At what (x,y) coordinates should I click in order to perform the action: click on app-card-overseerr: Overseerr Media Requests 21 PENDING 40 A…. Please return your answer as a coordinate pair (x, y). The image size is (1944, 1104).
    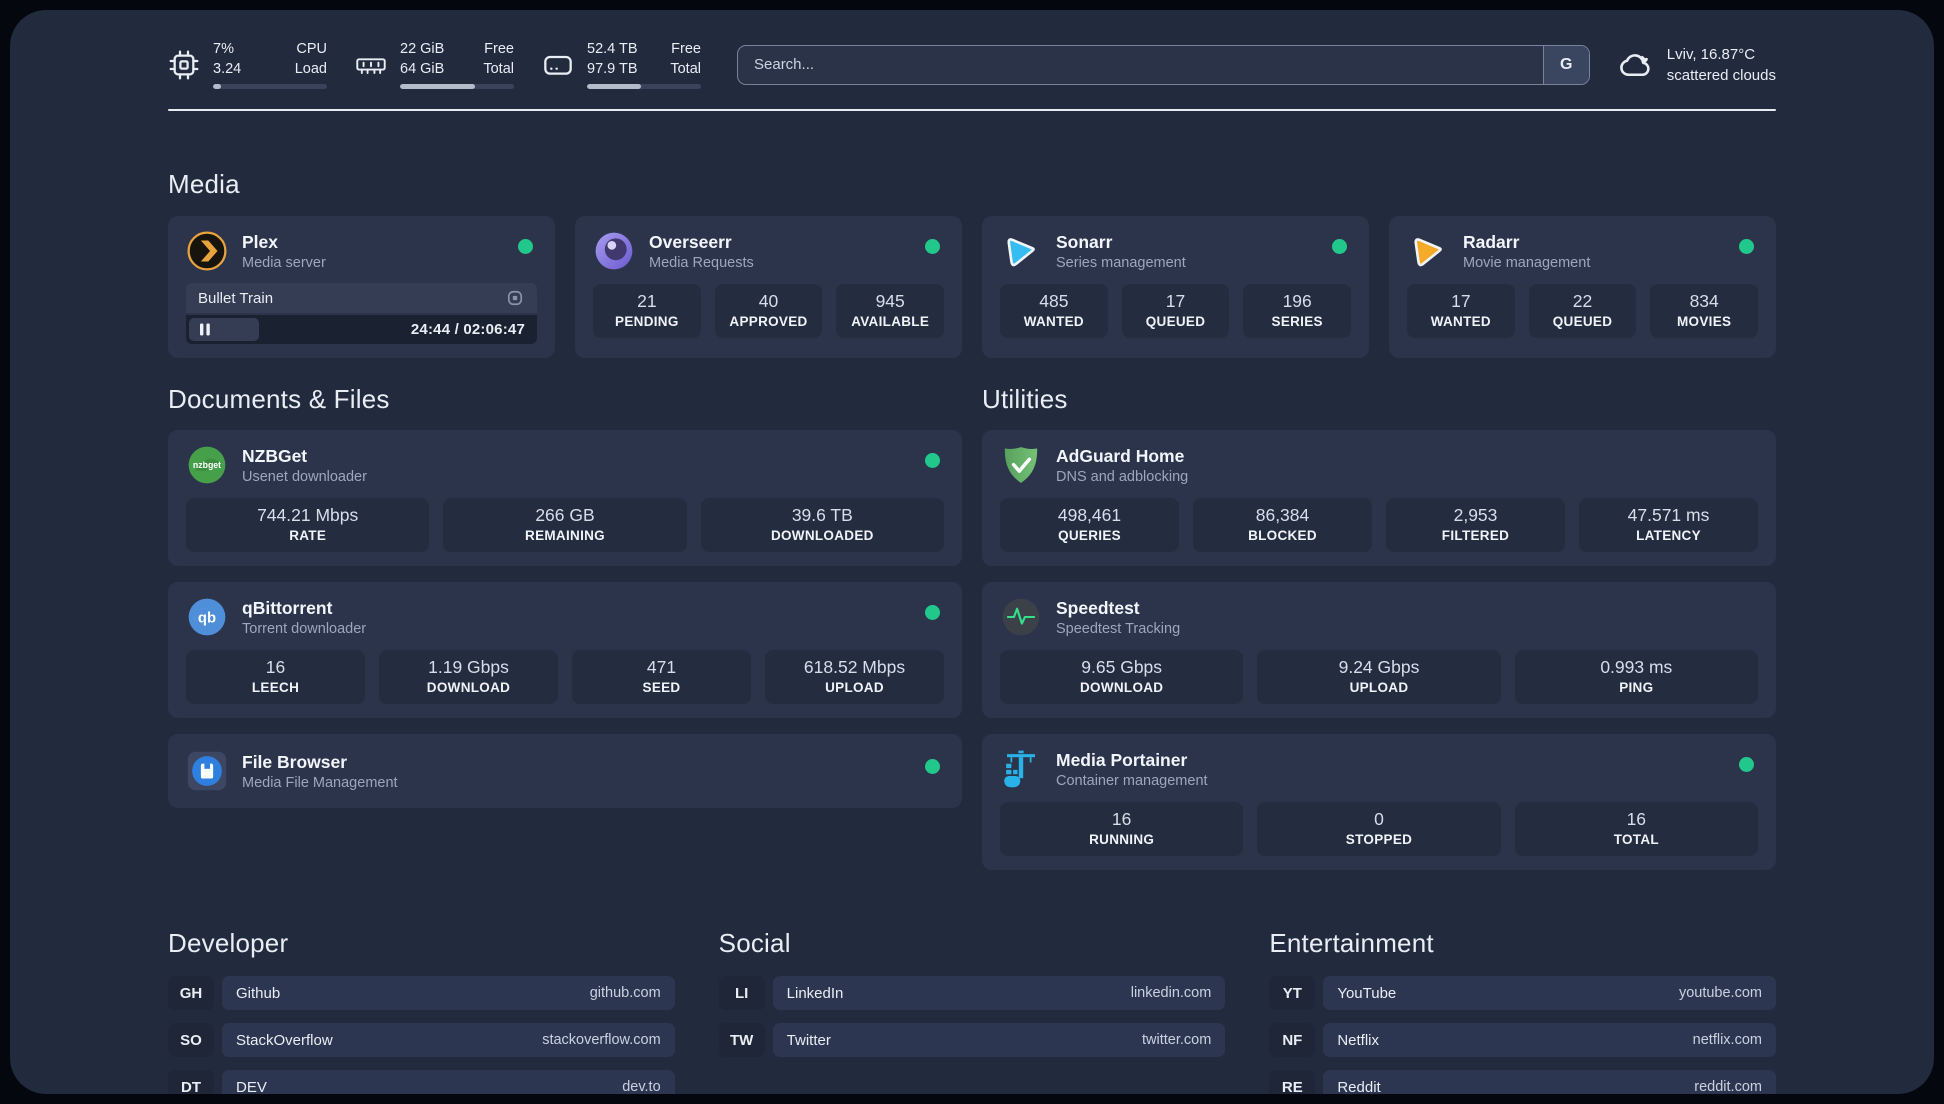
    Looking at the image, I should click on (768, 287).